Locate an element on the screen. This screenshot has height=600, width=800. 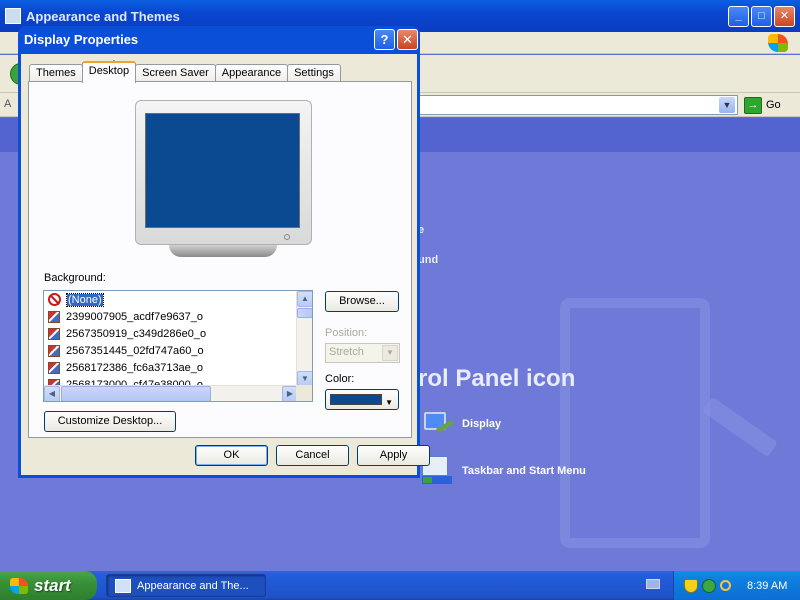
color-swatch is located at coordinates (356, 399).